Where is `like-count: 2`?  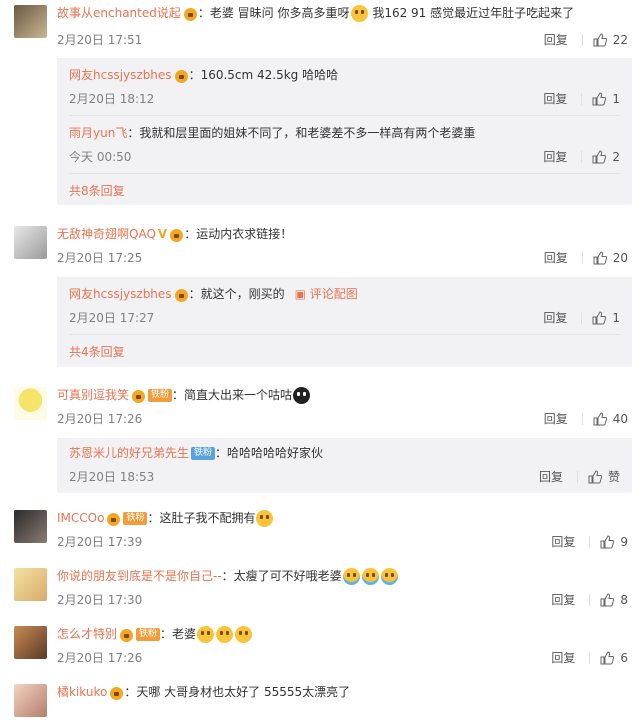 like-count: 2 is located at coordinates (616, 157).